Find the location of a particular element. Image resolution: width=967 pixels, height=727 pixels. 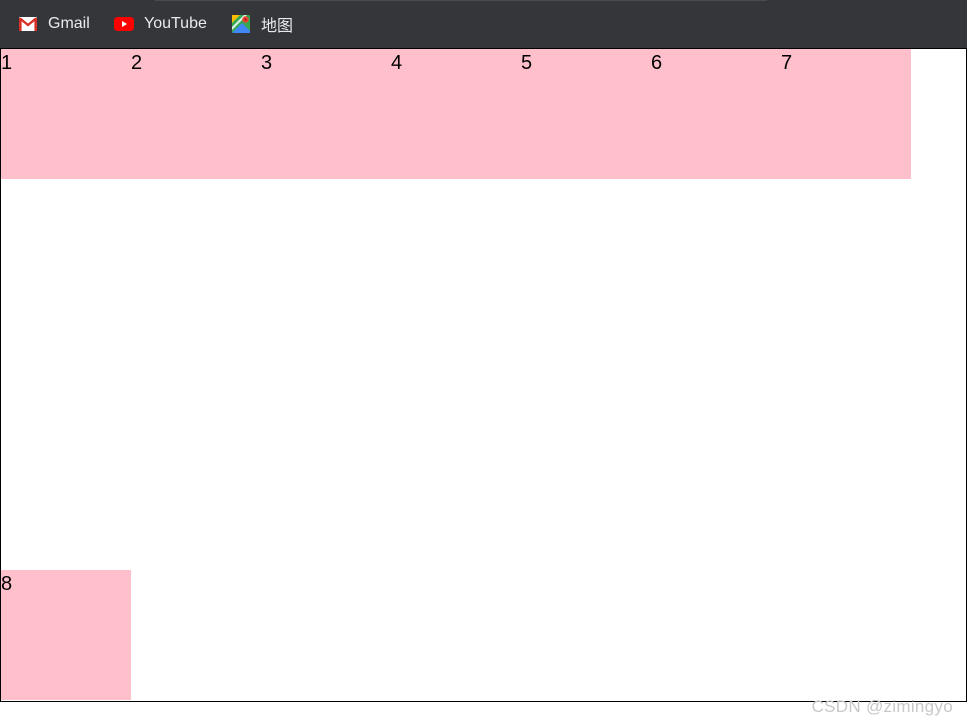

bookmark-label: YouTube is located at coordinates (175, 23).